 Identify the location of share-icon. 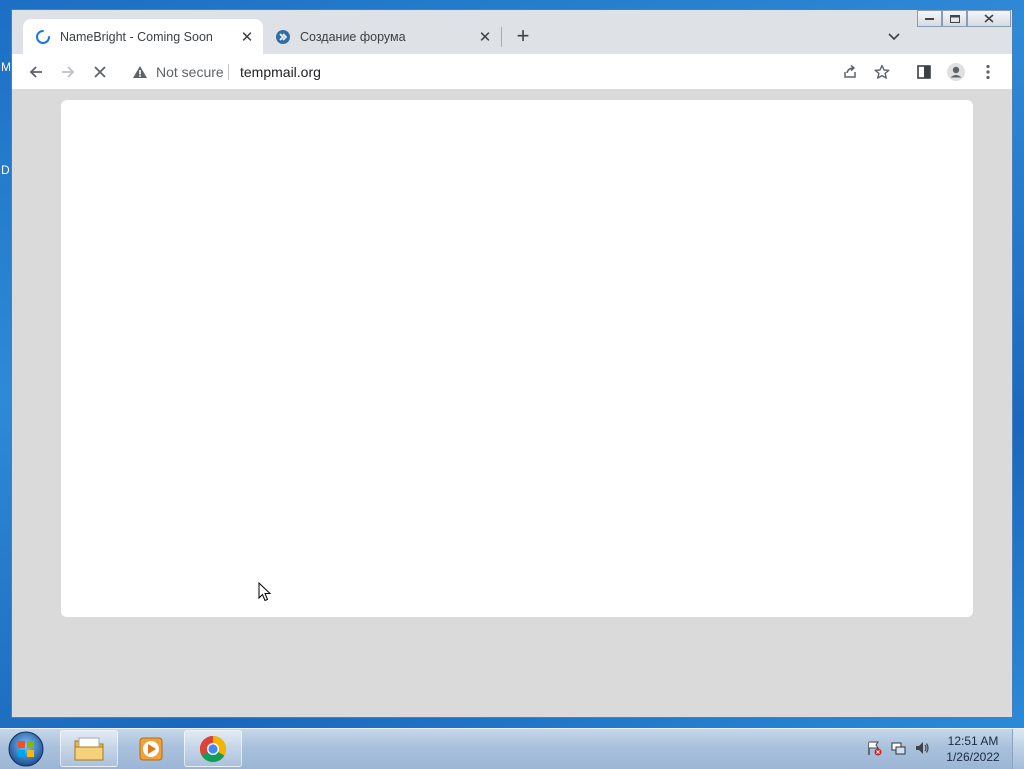
(850, 72).